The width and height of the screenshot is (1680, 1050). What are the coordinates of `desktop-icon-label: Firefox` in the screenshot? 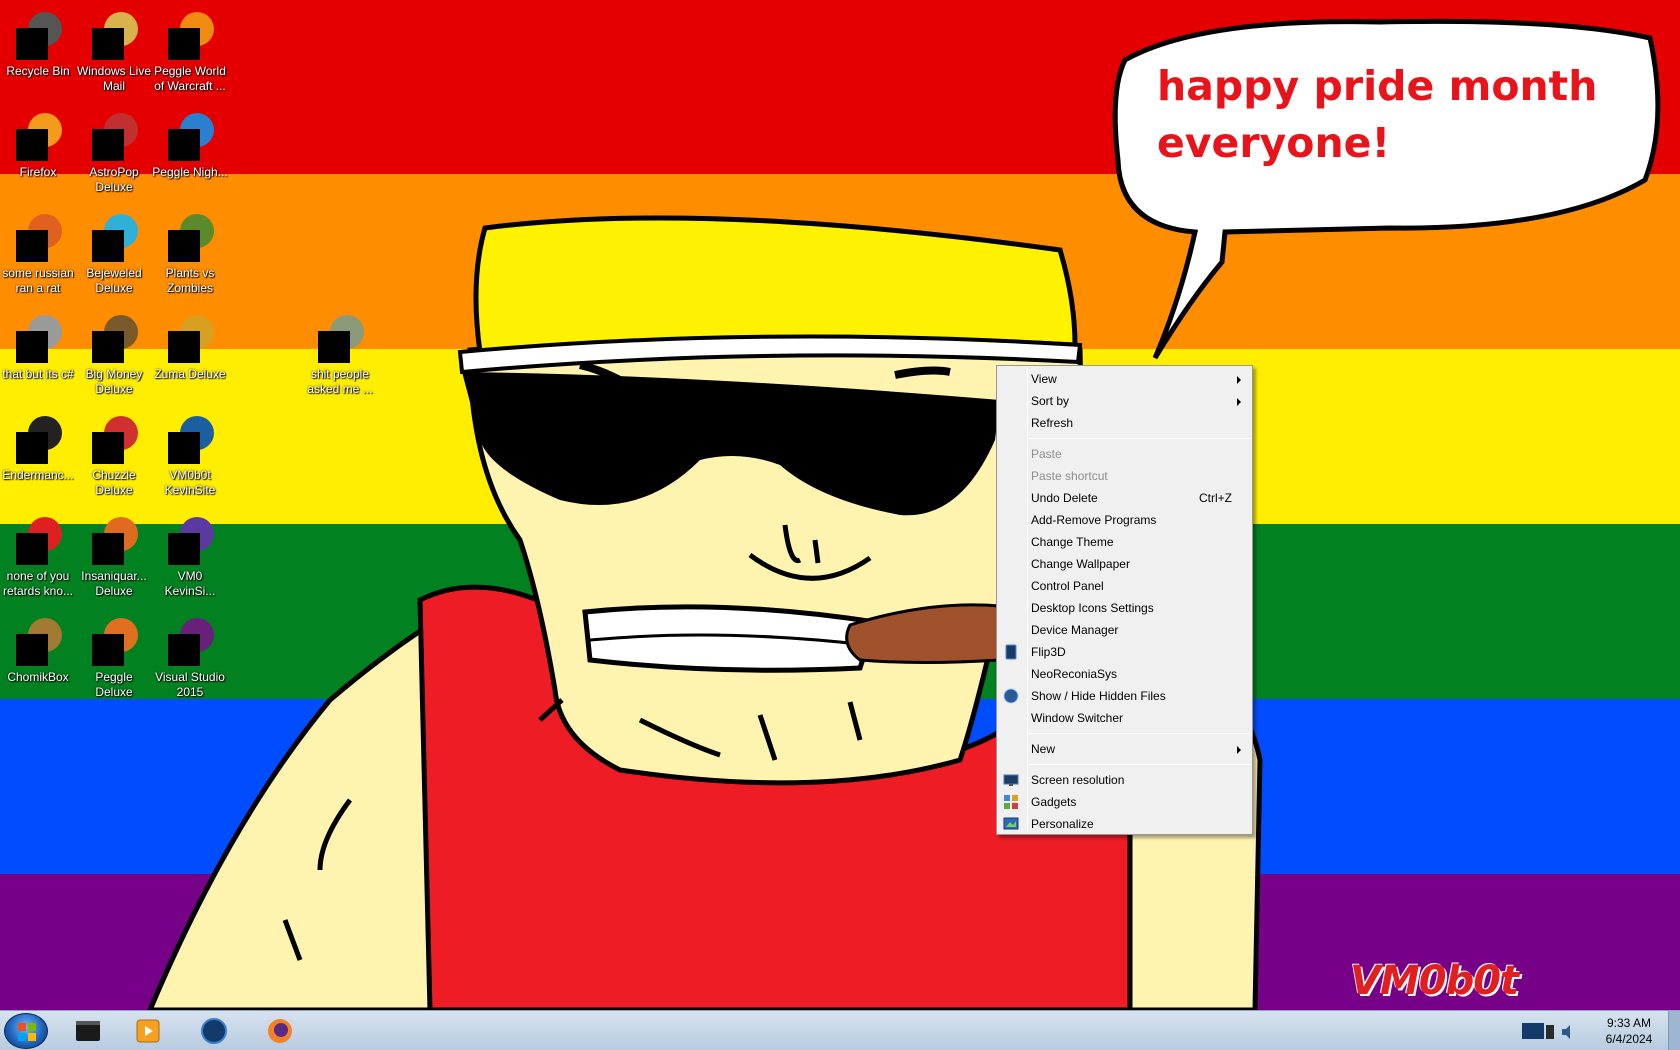 It's located at (38, 172).